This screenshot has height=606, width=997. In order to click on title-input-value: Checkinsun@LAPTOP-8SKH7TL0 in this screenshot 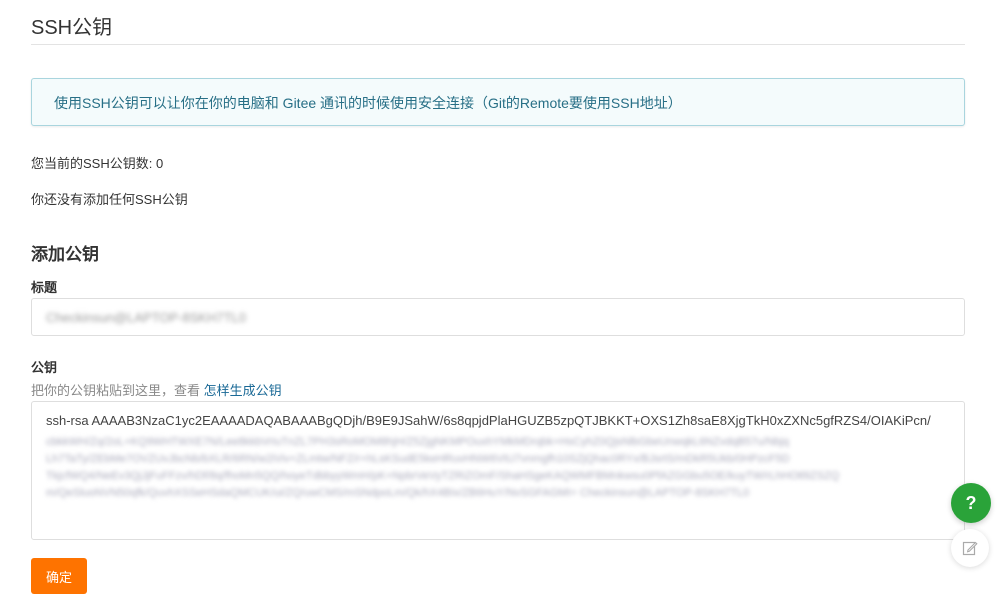, I will do `click(146, 317)`.